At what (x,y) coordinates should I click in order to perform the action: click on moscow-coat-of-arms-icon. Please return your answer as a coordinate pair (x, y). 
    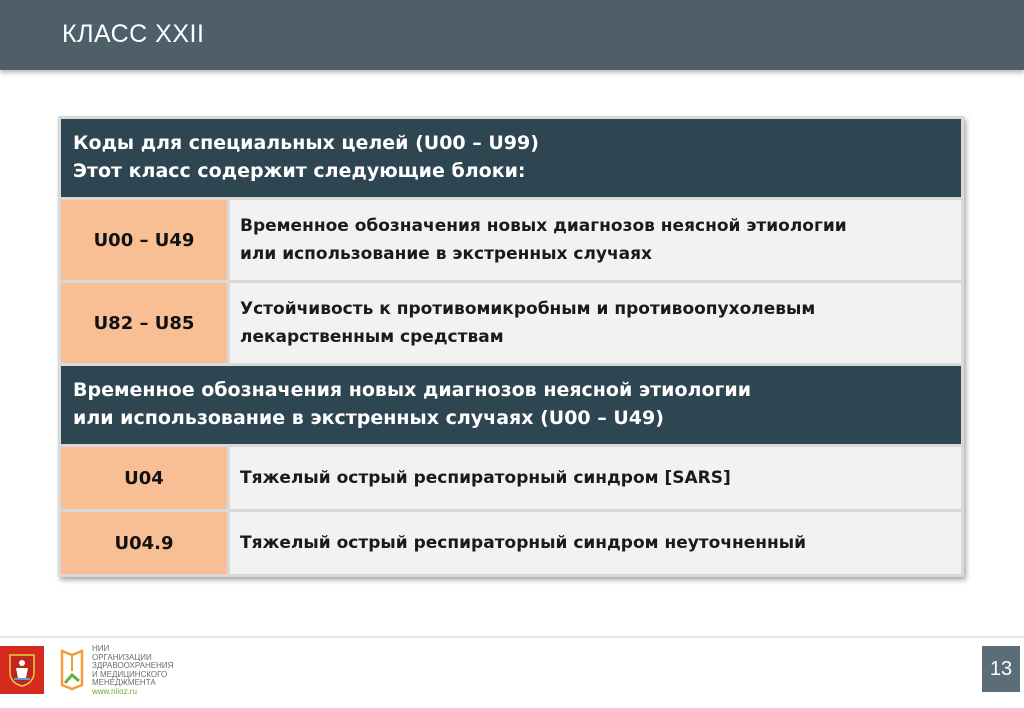
    Looking at the image, I should click on (22, 670).